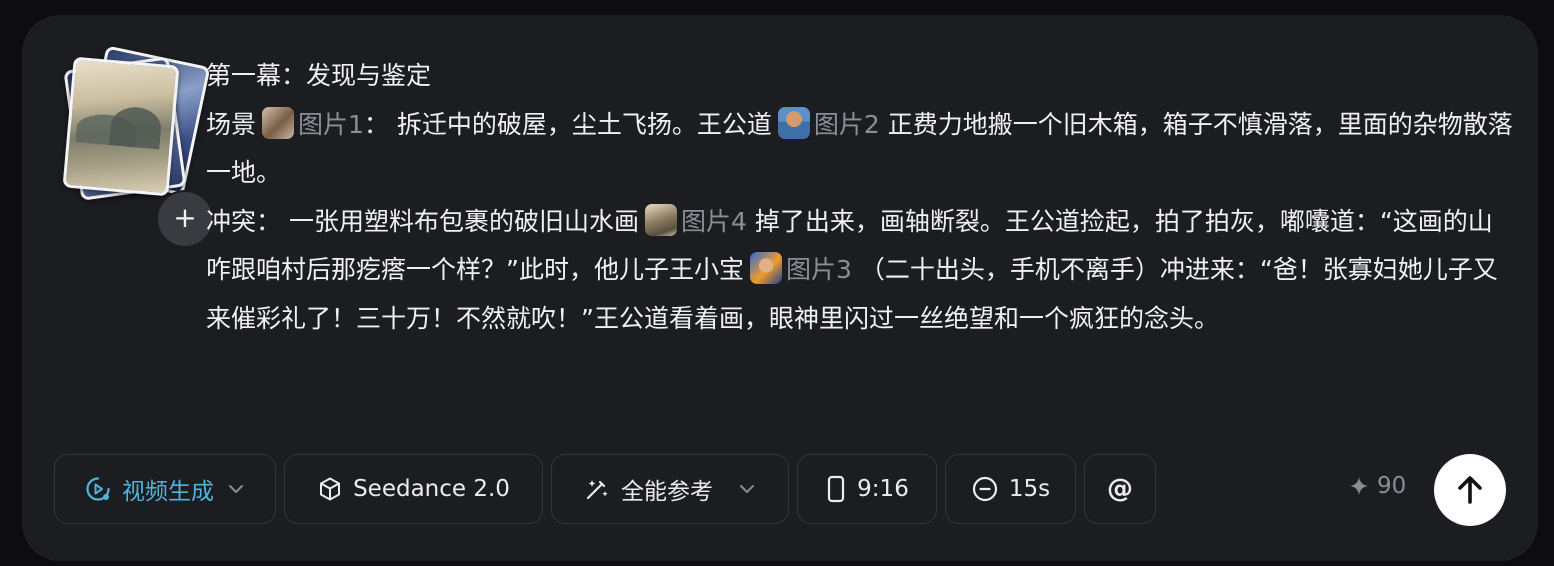 The width and height of the screenshot is (1554, 566). I want to click on scene-text-1: 拆迁中的破屋，尘土飞扬。王公道, so click(584, 124).